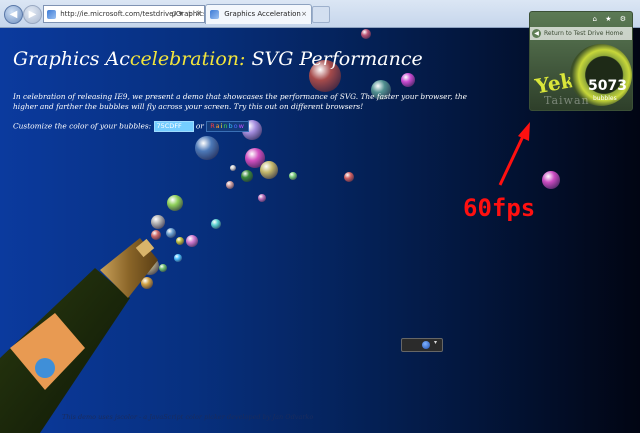 Image resolution: width=640 pixels, height=433 pixels. Describe the element at coordinates (514, 154) in the screenshot. I see `annotation-arrow-icon` at that location.